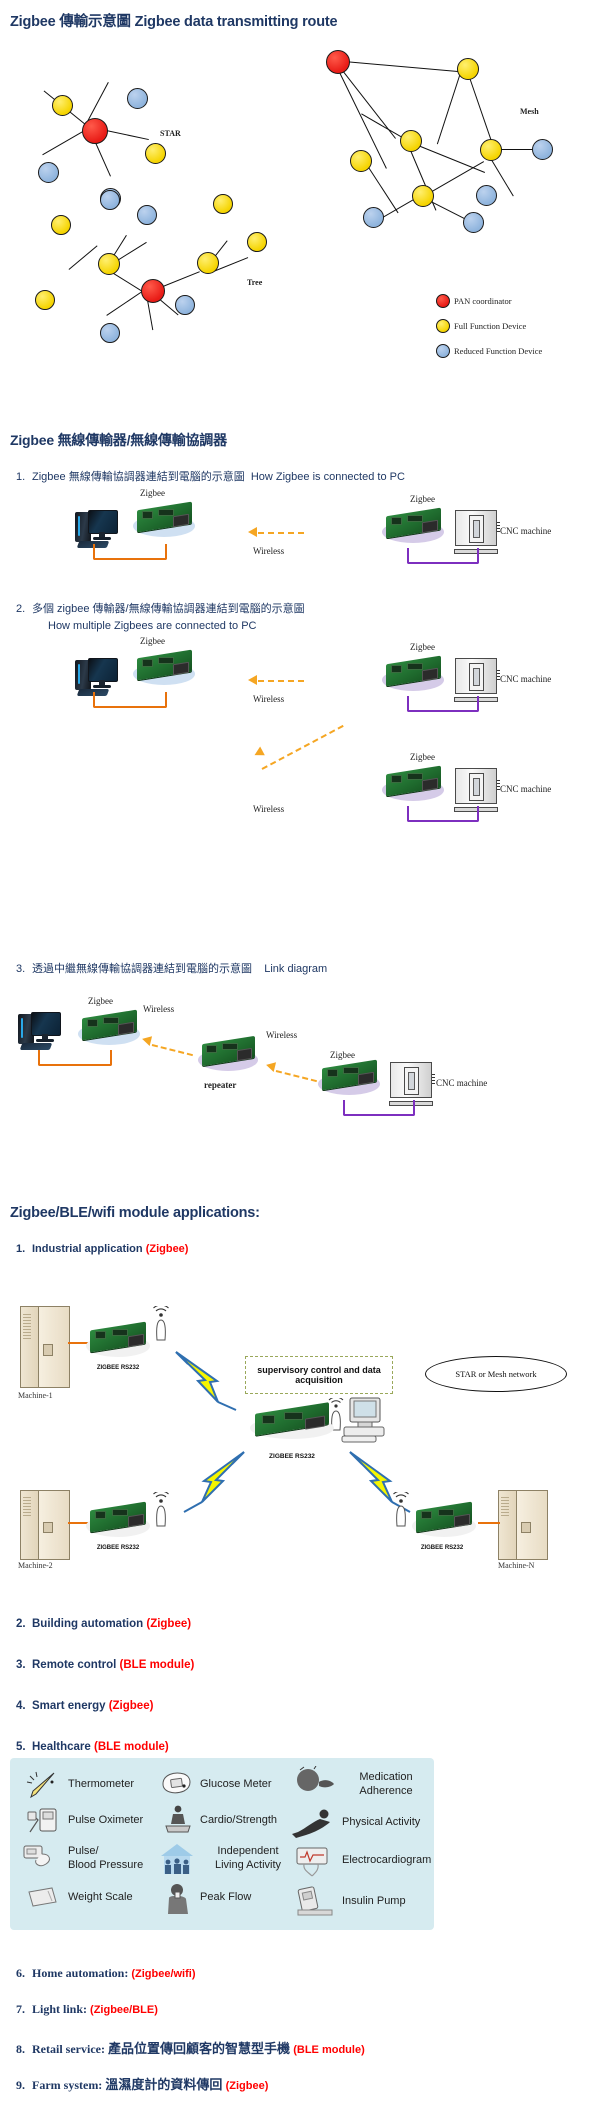  I want to click on wireless-link-dashed-diagonal, so click(302, 747).